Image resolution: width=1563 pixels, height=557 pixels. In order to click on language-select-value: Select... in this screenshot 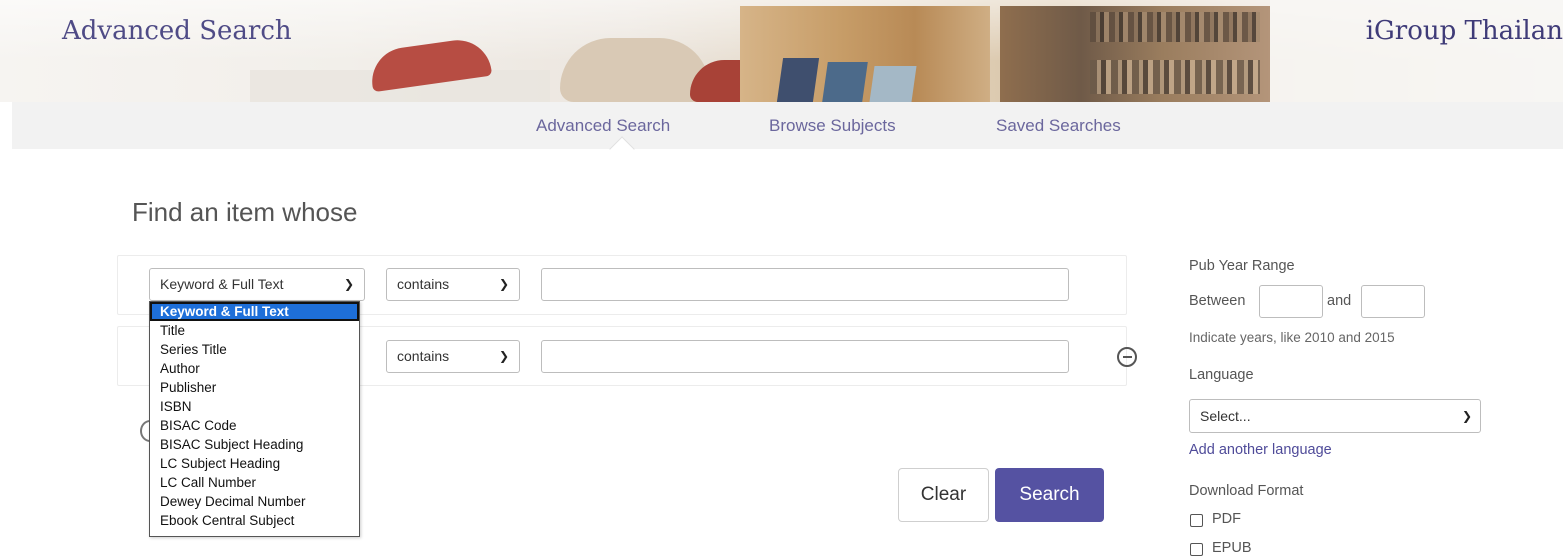, I will do `click(1225, 416)`.